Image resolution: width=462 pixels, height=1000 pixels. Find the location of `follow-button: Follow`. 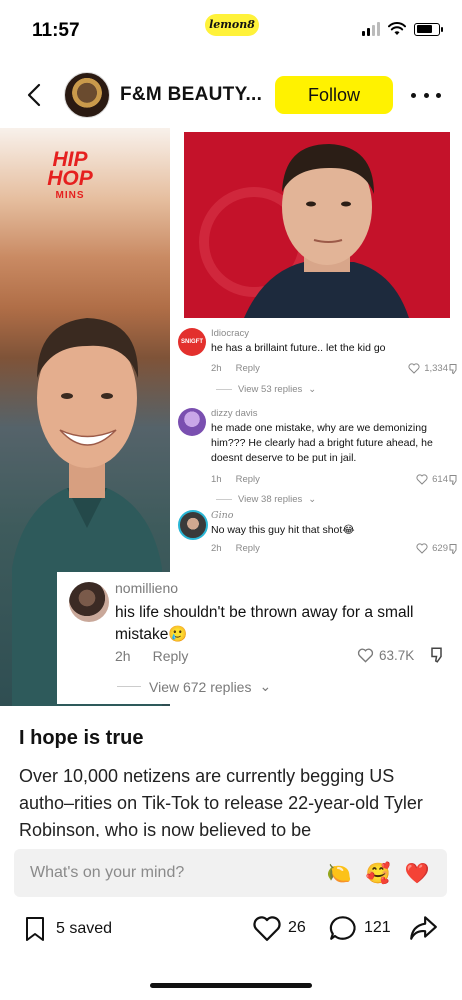

follow-button: Follow is located at coordinates (334, 95).